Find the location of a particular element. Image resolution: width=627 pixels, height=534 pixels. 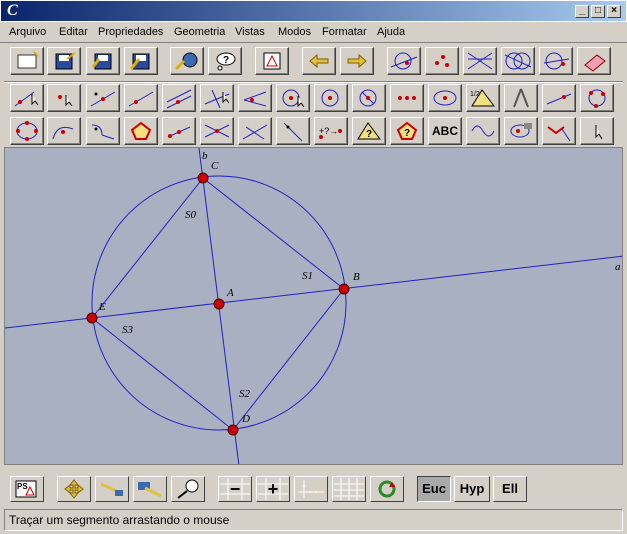

points-icon is located at coordinates (442, 61).